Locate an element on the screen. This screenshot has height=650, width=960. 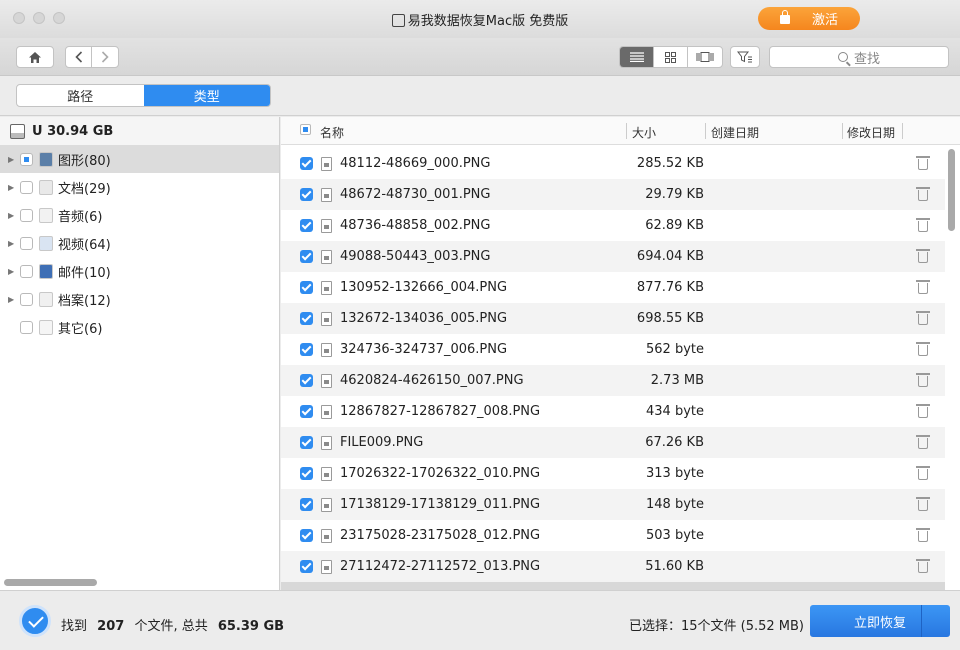
tab-path: 路径 is located at coordinates (80, 95).